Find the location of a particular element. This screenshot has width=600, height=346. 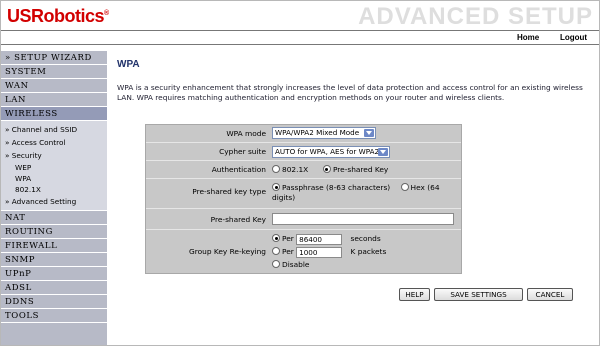

help-button: HELP is located at coordinates (414, 294).